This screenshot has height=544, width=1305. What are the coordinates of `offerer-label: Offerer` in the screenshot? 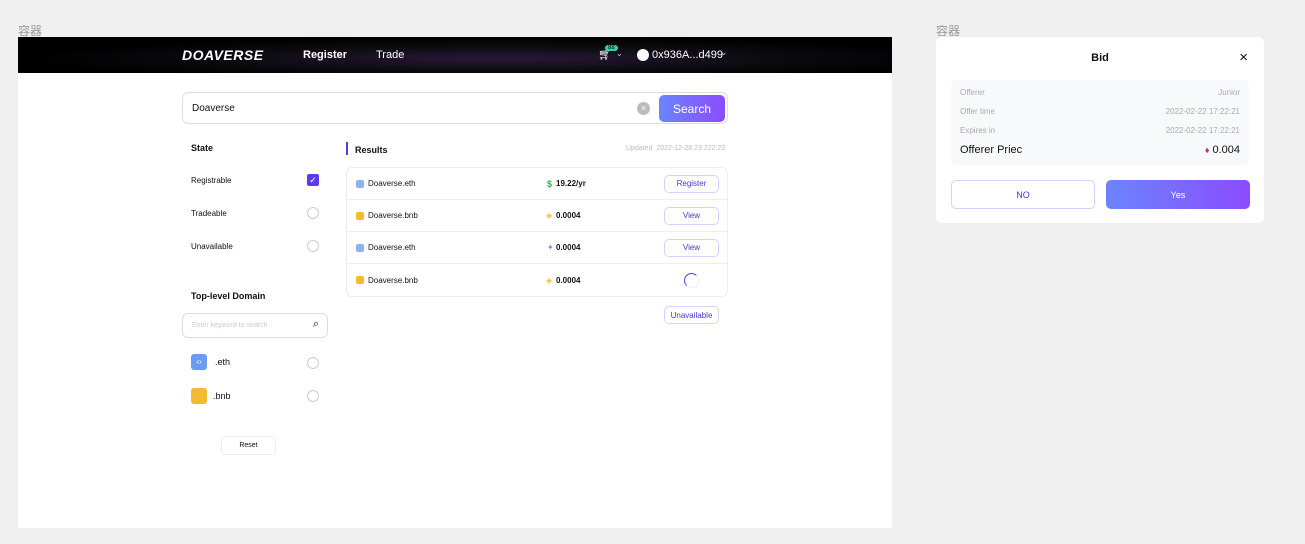 It's located at (972, 92).